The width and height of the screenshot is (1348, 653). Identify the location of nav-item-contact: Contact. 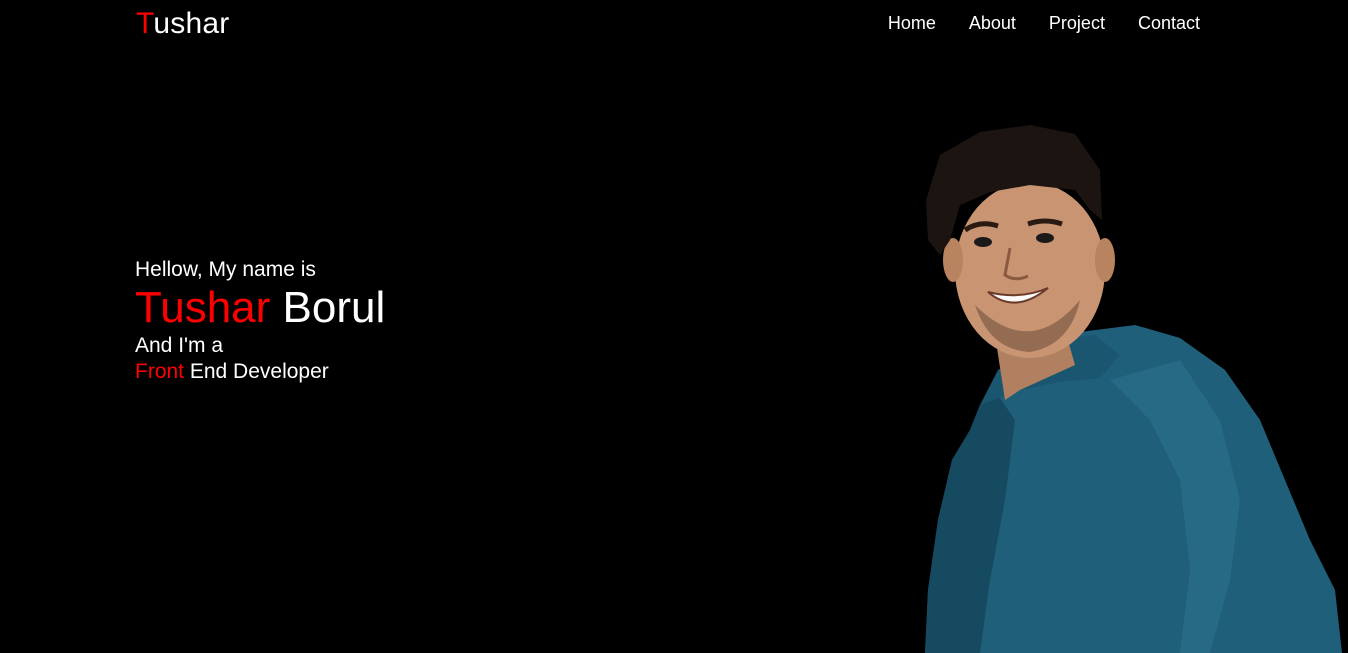
(1169, 23).